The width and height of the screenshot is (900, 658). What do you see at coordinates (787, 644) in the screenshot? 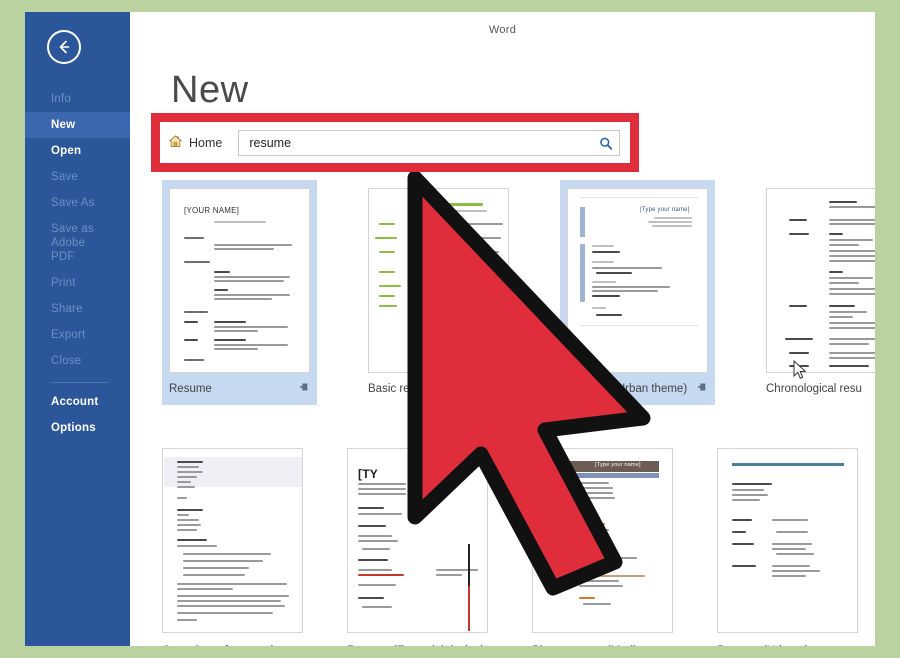
I see `template-footer: Resume (Urban the` at bounding box center [787, 644].